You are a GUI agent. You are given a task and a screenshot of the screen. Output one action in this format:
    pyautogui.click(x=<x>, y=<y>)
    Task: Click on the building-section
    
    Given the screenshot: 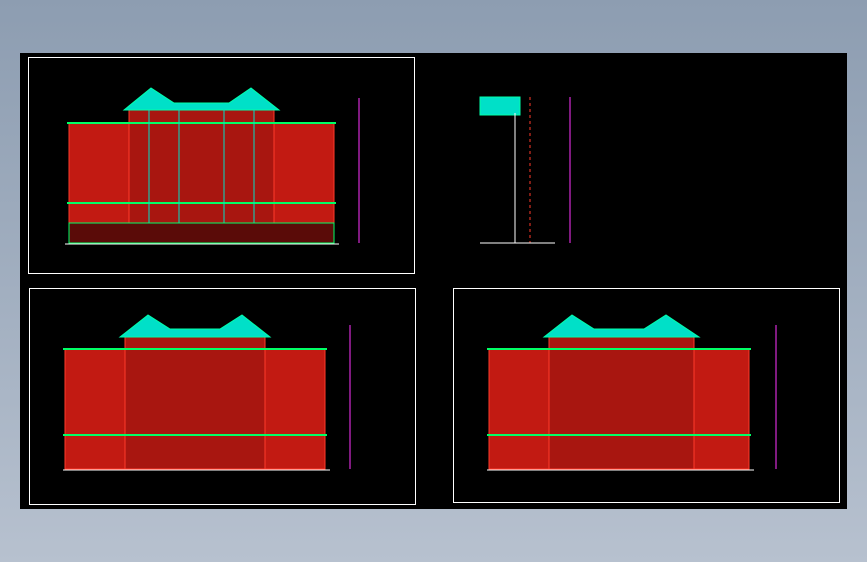 What is the action you would take?
    pyautogui.click(x=525, y=170)
    